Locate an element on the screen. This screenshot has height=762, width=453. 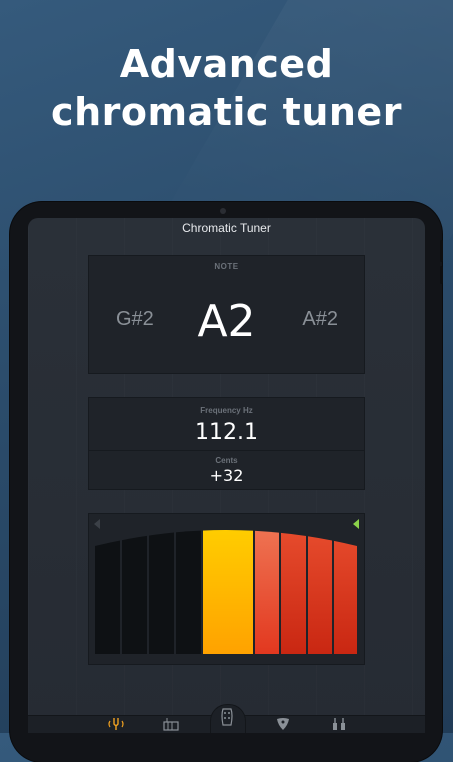
instrument-tab is located at coordinates (227, 716).